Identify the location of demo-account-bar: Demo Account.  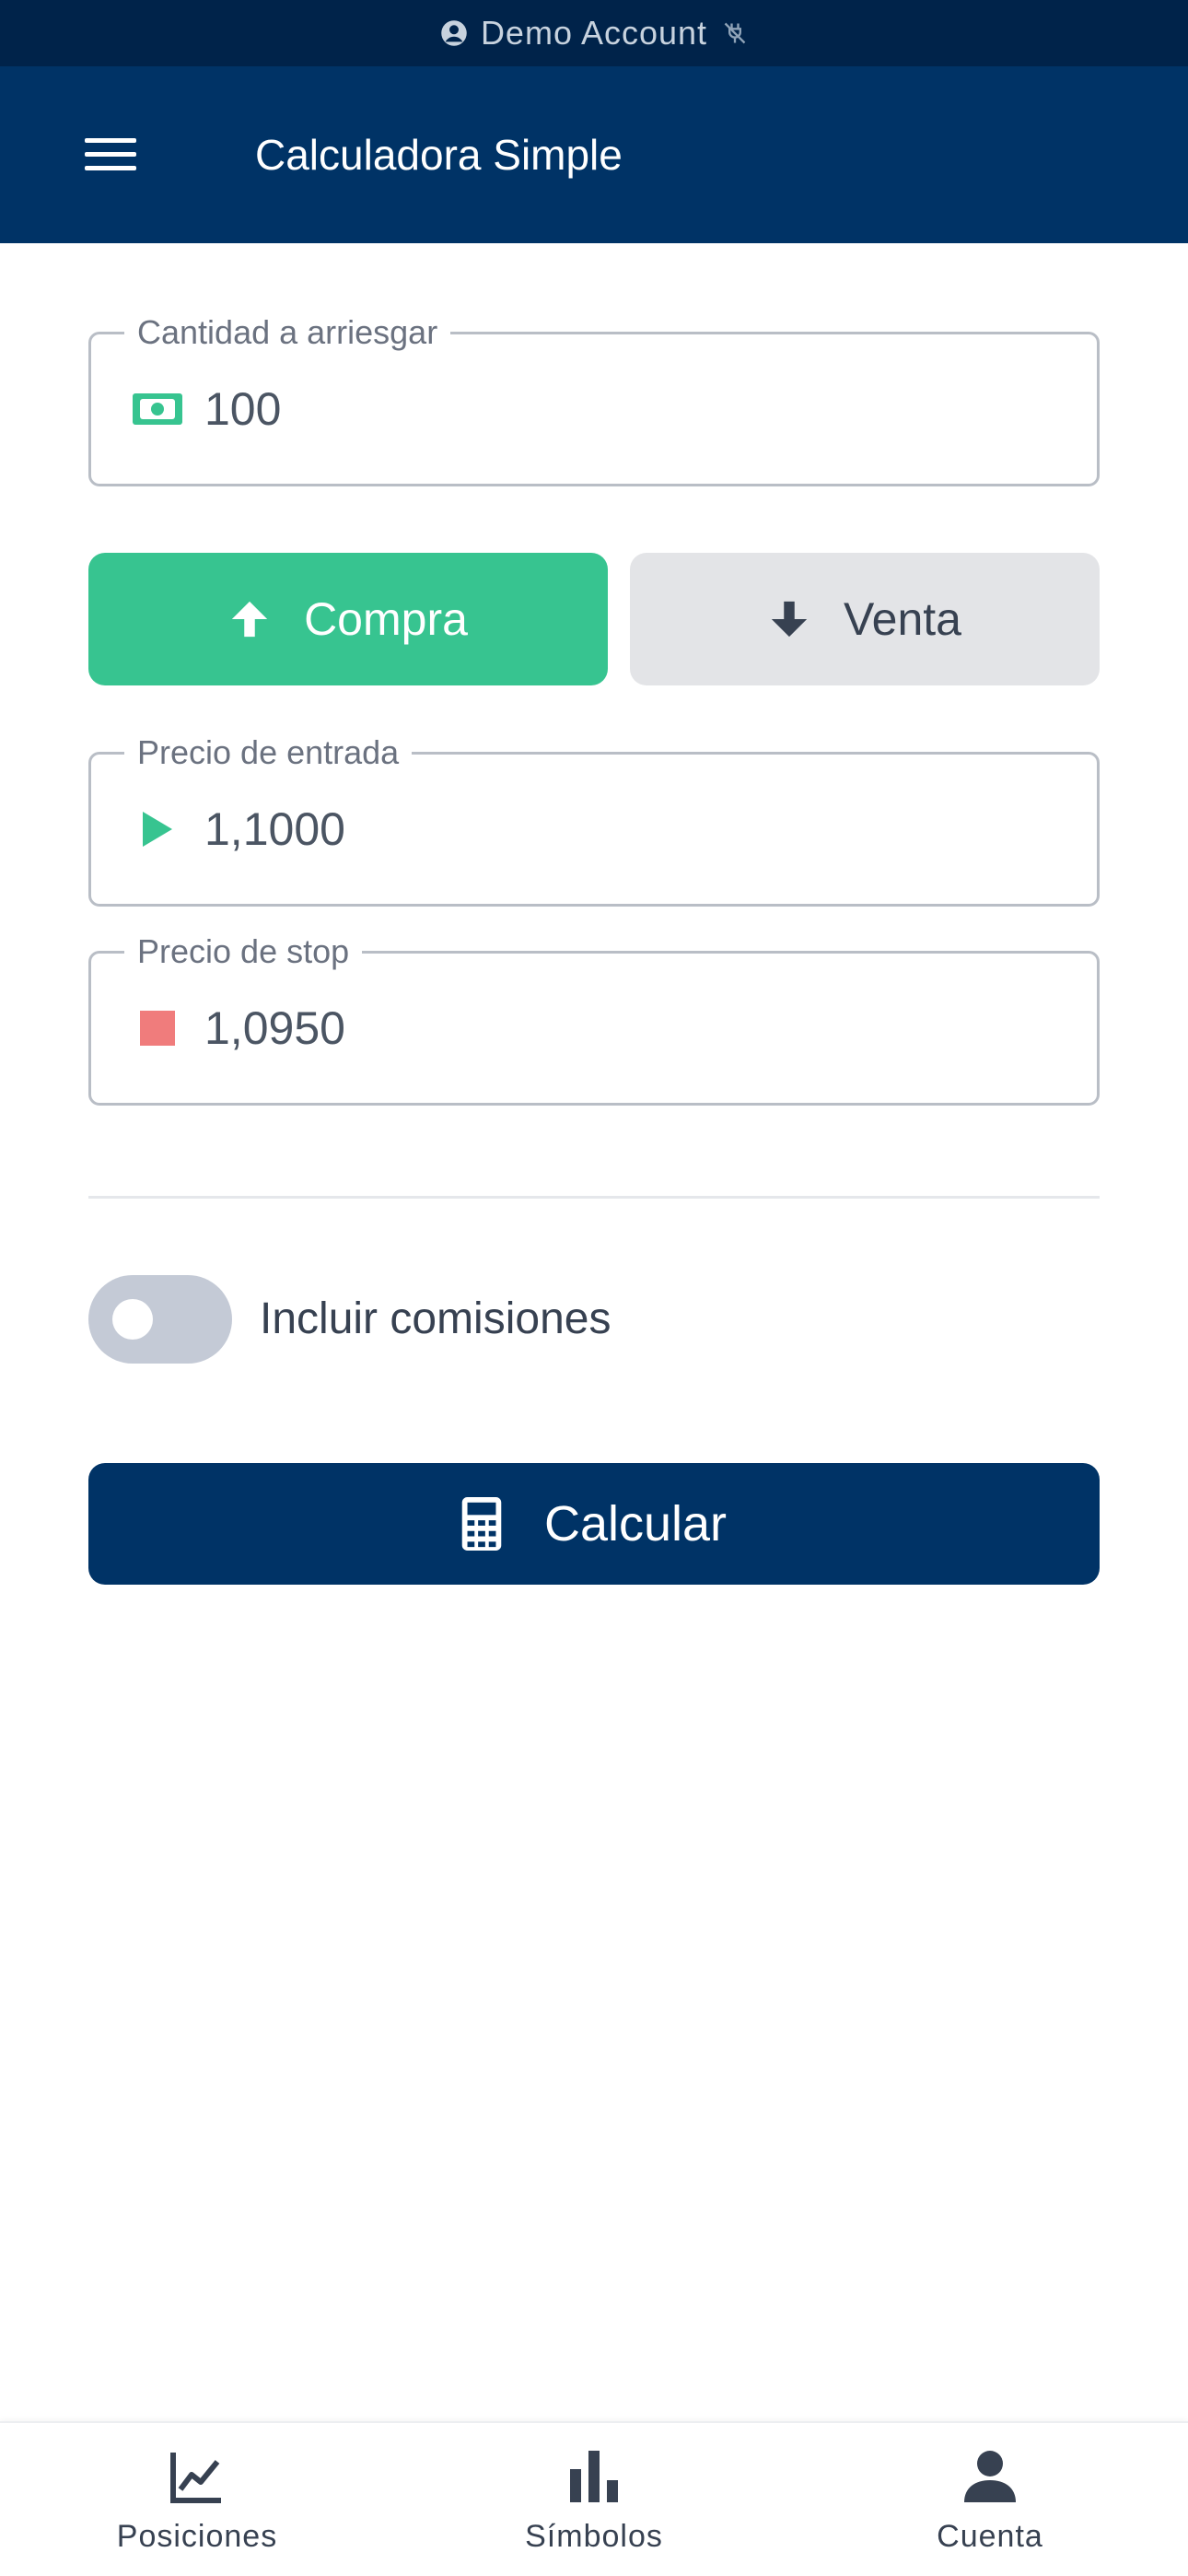
(594, 33).